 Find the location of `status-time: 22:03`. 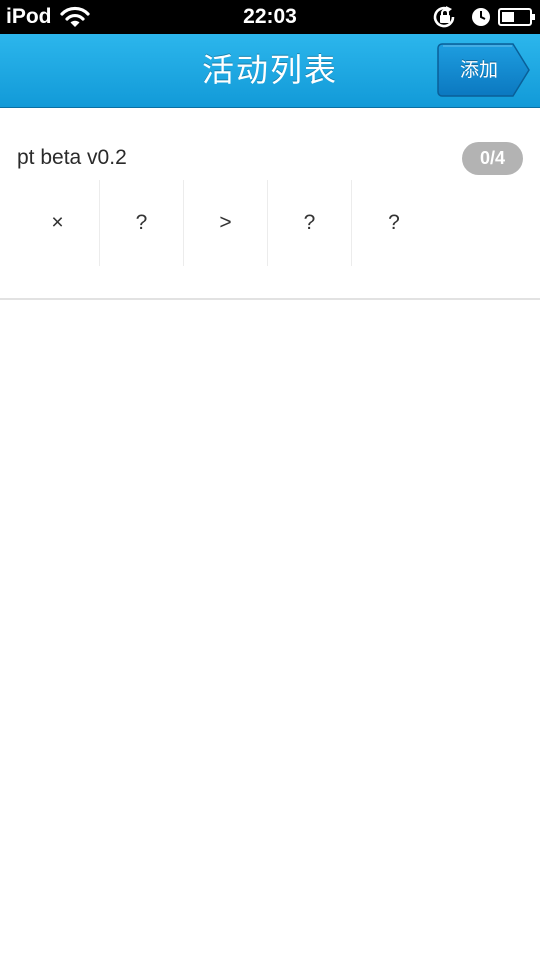

status-time: 22:03 is located at coordinates (270, 16).